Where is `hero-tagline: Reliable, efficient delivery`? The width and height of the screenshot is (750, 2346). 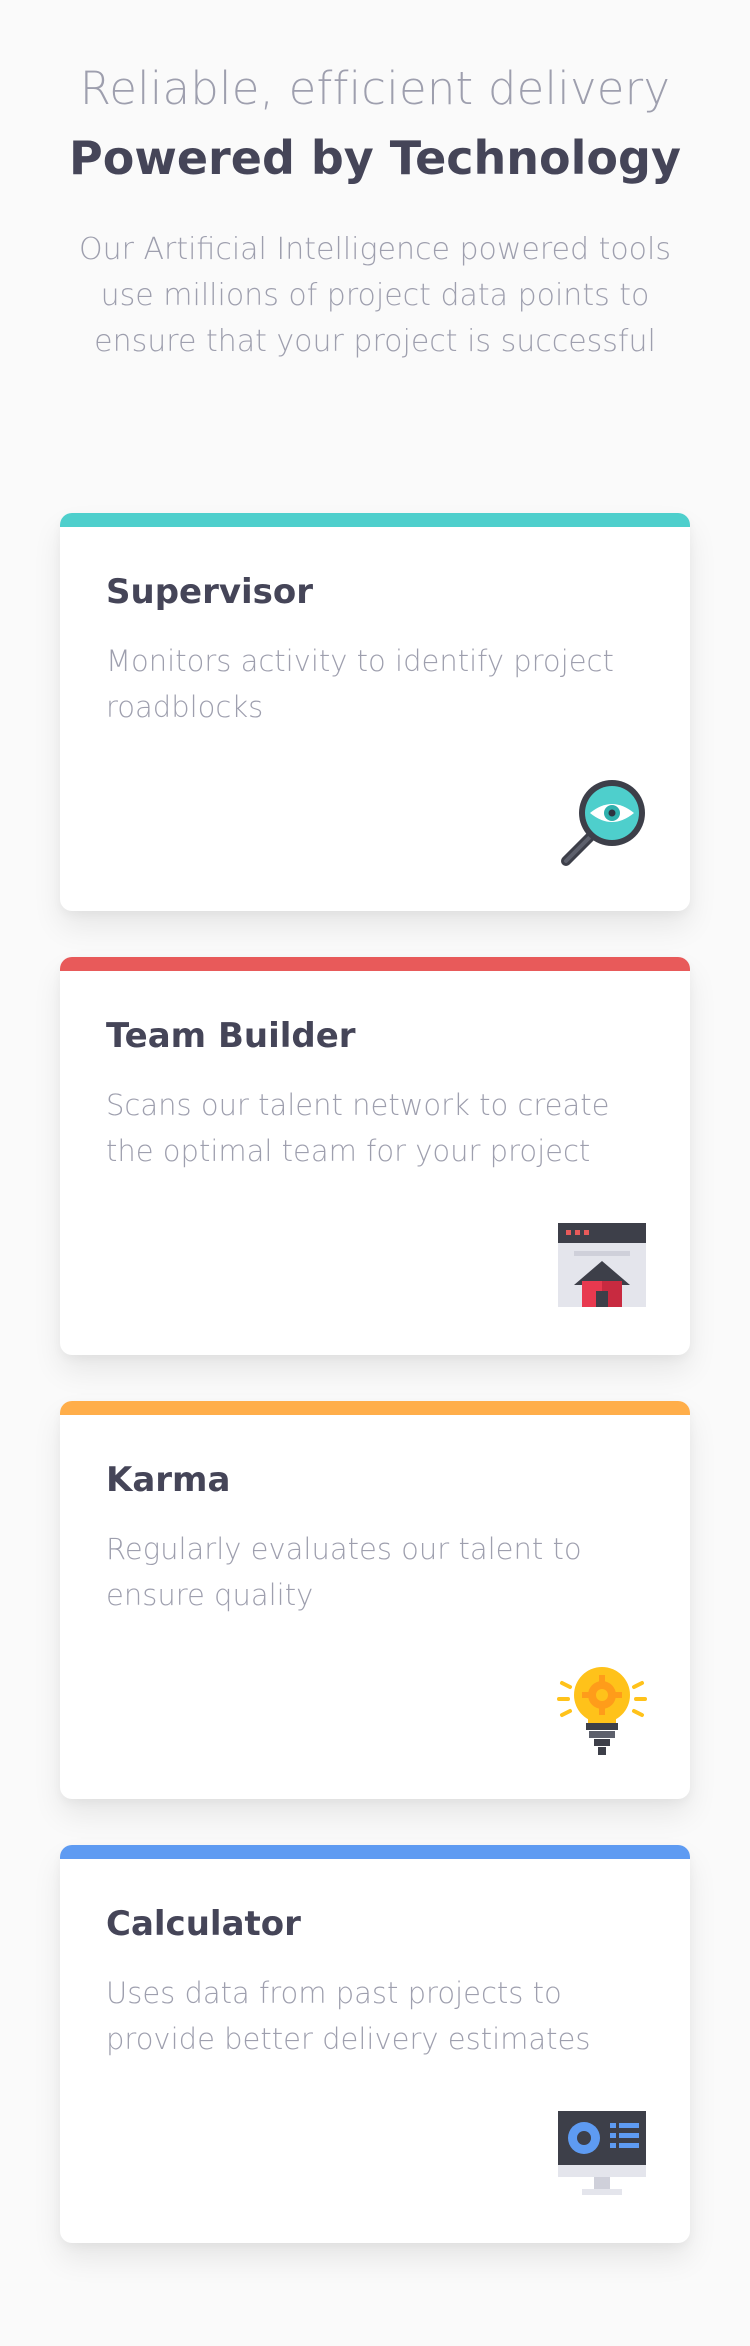
hero-tagline: Reliable, efficient delivery is located at coordinates (375, 88).